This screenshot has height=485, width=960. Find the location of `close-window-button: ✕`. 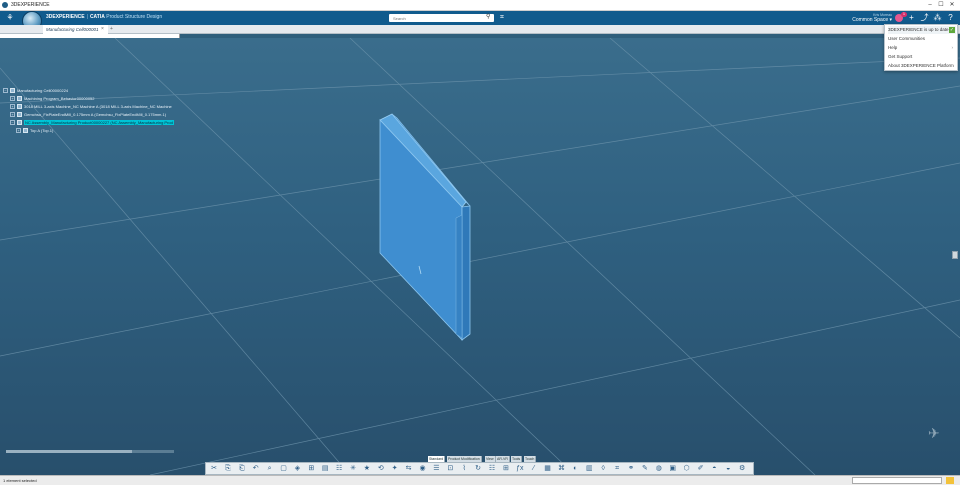

close-window-button: ✕ is located at coordinates (952, 5).